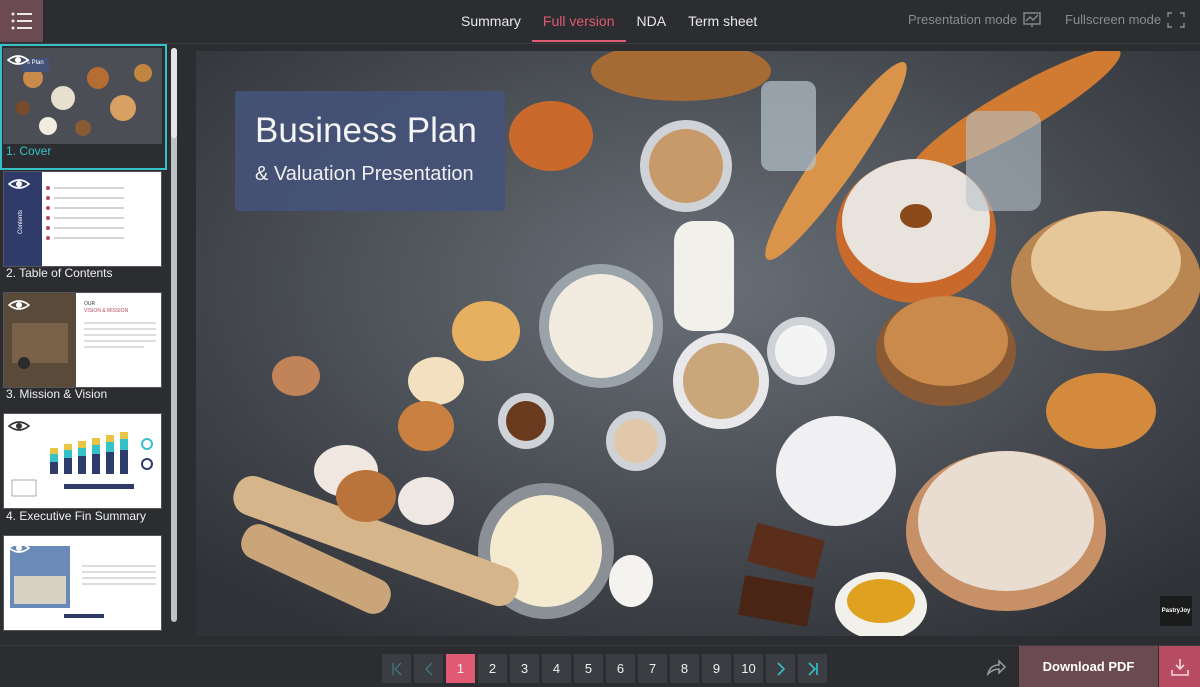  Describe the element at coordinates (620, 668) in the screenshot. I see `page-button-6: 6` at that location.